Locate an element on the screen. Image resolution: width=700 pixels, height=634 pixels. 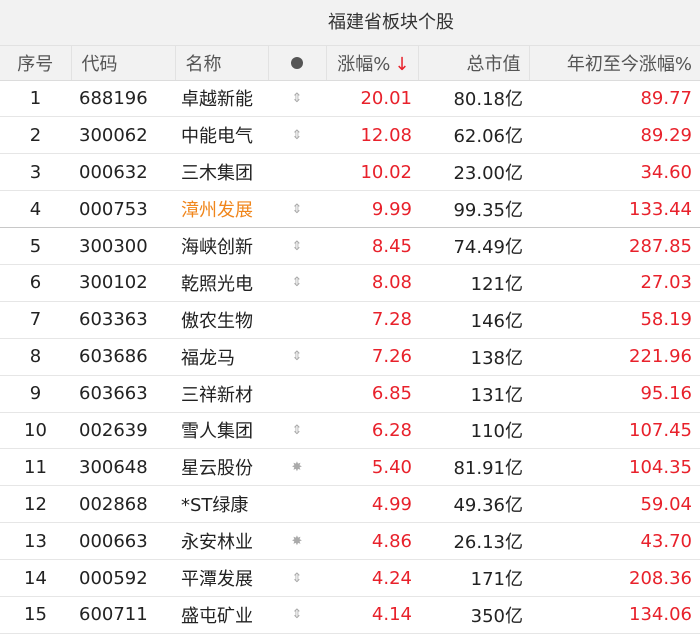
row-change: 5.40 is located at coordinates (372, 467).